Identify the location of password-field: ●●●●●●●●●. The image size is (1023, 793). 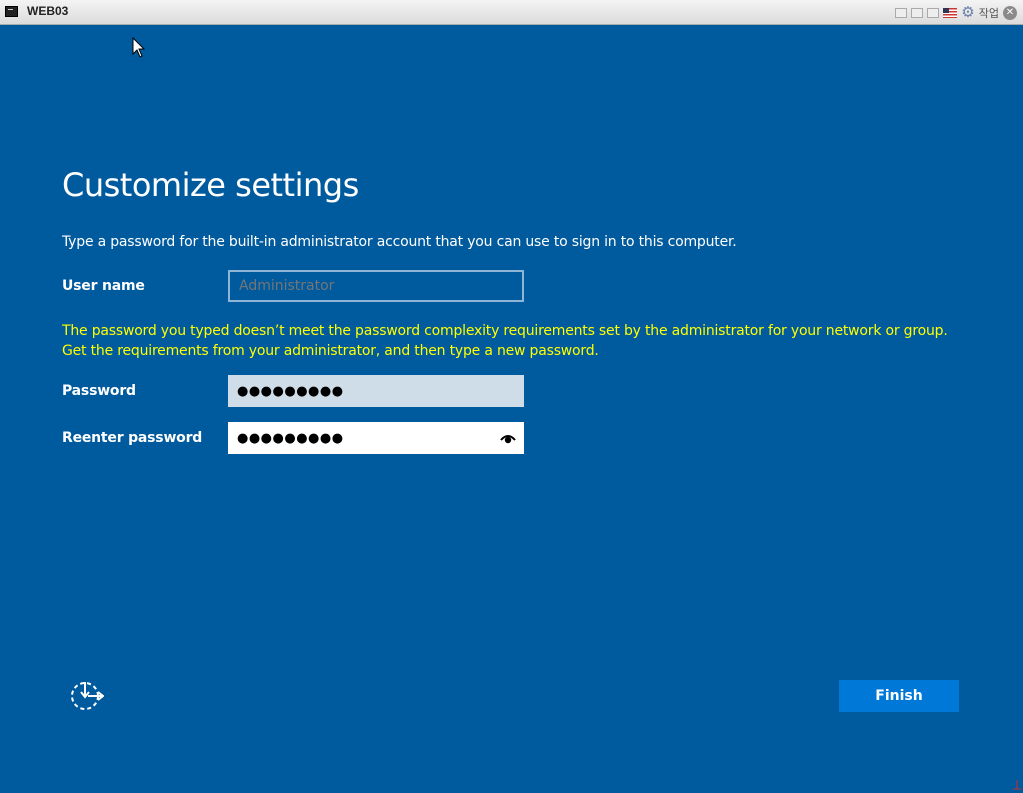
(376, 391).